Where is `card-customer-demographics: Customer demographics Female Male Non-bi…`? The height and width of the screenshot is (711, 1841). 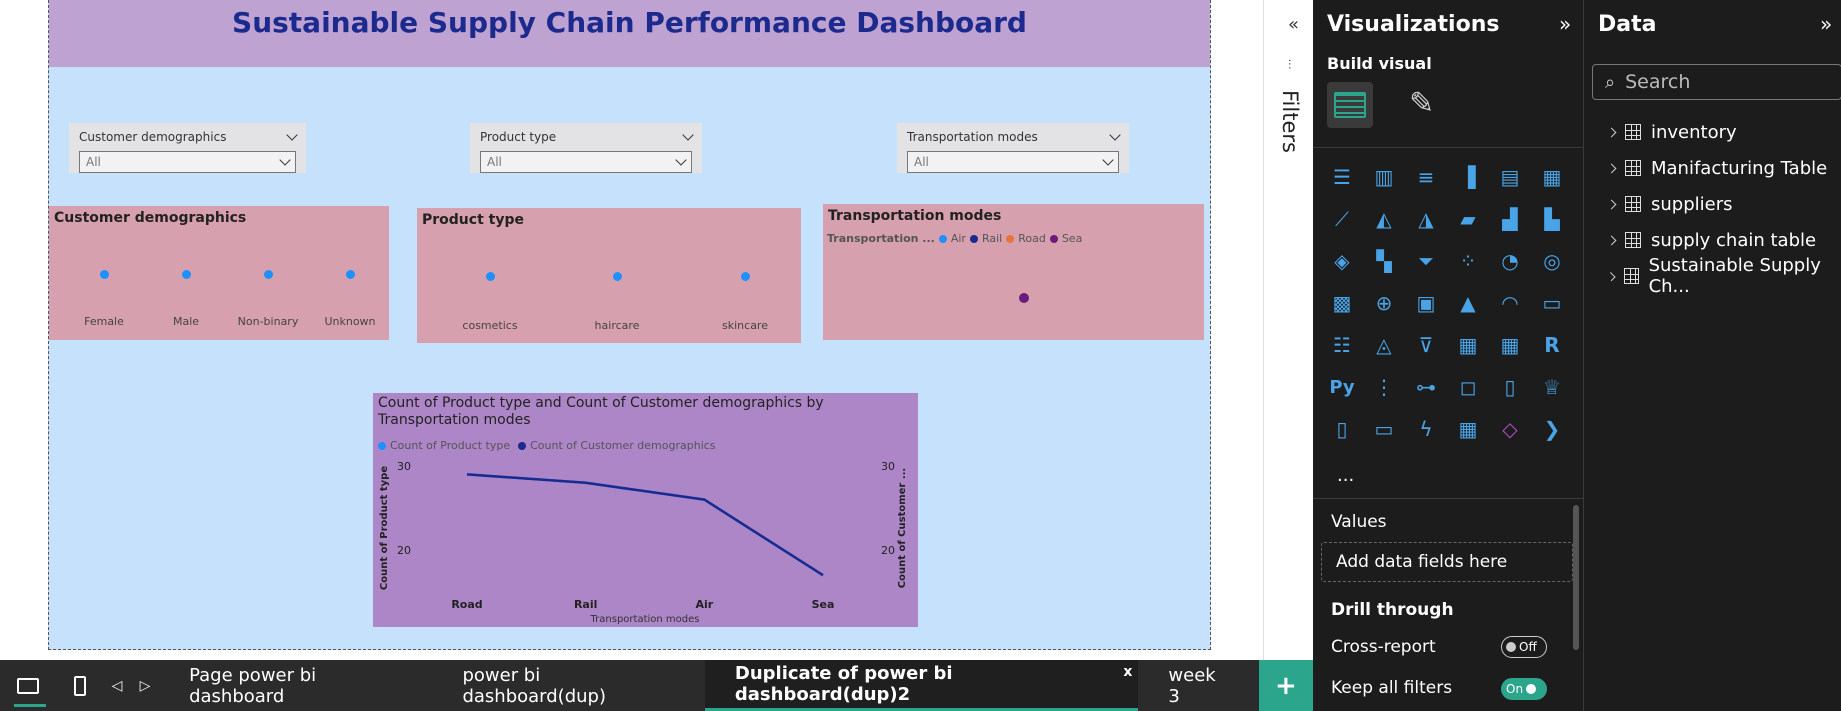
card-customer-demographics: Customer demographics Female Male Non-bi… is located at coordinates (219, 273).